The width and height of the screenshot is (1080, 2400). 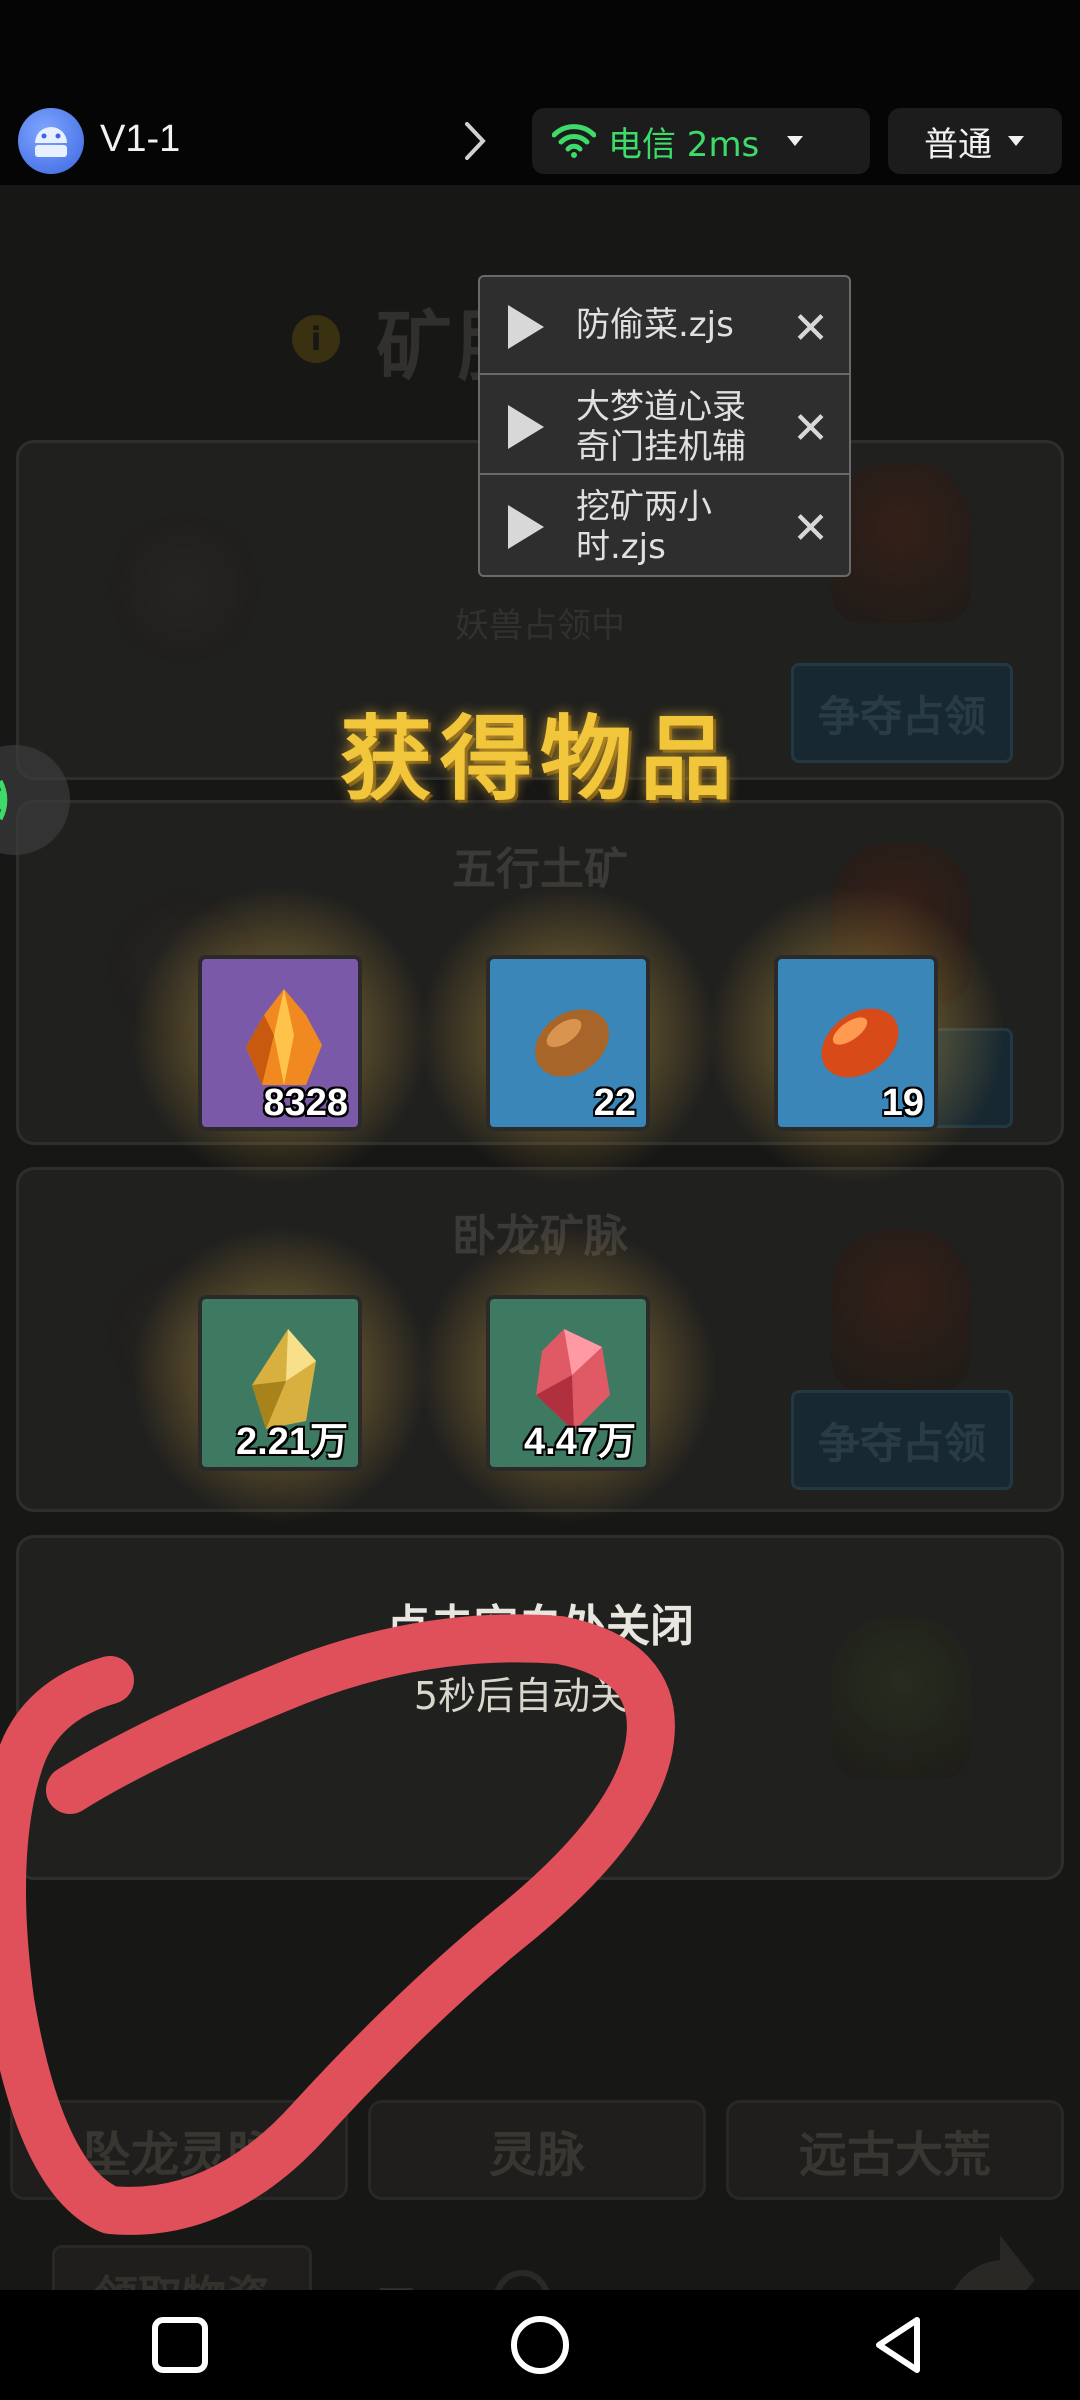 I want to click on script-item: 防偷菜.zjs ✕, so click(x=664, y=326).